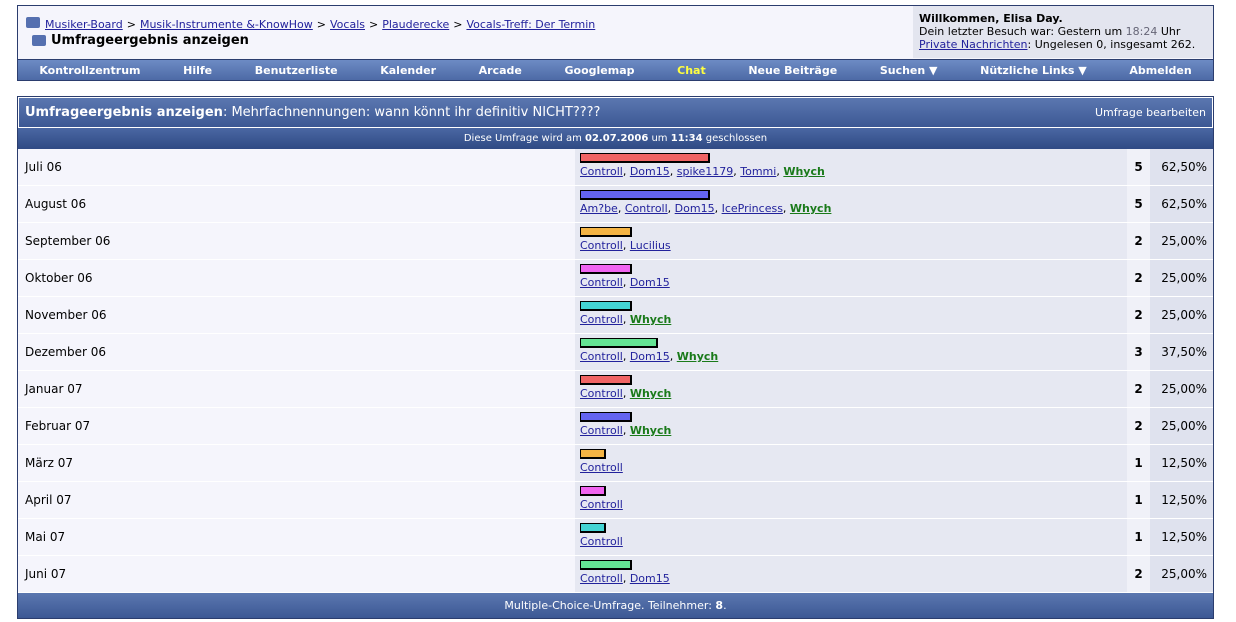  Describe the element at coordinates (296, 70) in the screenshot. I see `nav-item: Benutzerliste` at that location.